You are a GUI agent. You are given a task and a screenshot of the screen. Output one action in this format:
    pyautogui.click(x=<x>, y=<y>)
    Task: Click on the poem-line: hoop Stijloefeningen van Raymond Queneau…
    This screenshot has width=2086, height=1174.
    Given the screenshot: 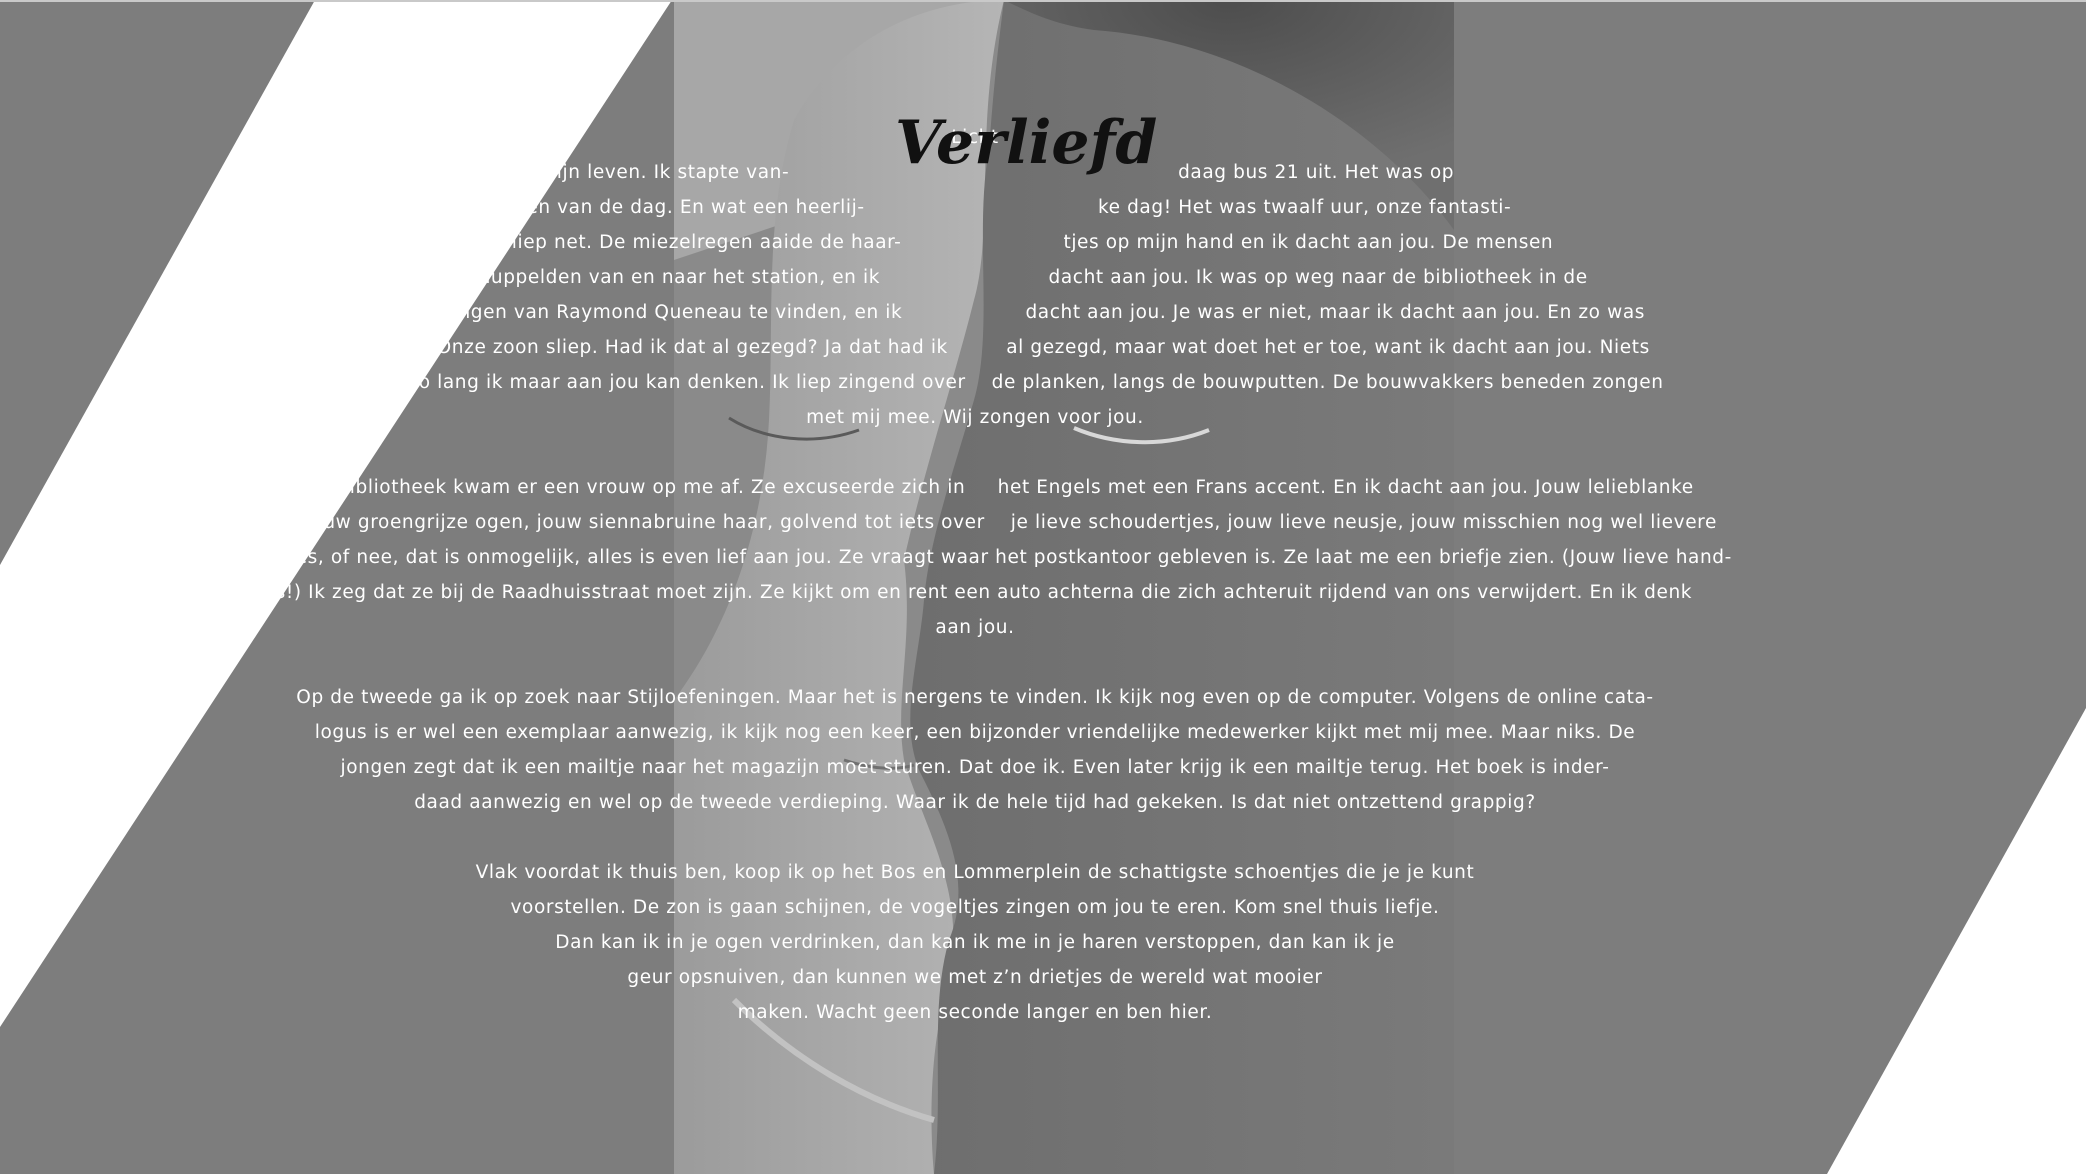 What is the action you would take?
    pyautogui.click(x=975, y=312)
    